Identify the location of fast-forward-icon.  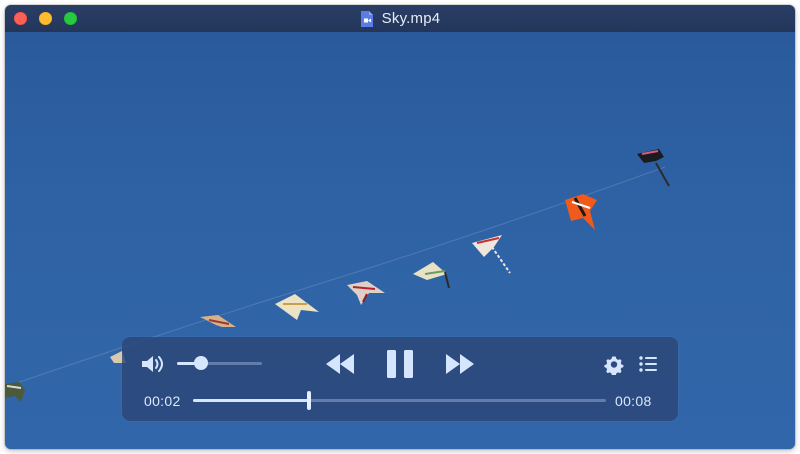
(460, 364).